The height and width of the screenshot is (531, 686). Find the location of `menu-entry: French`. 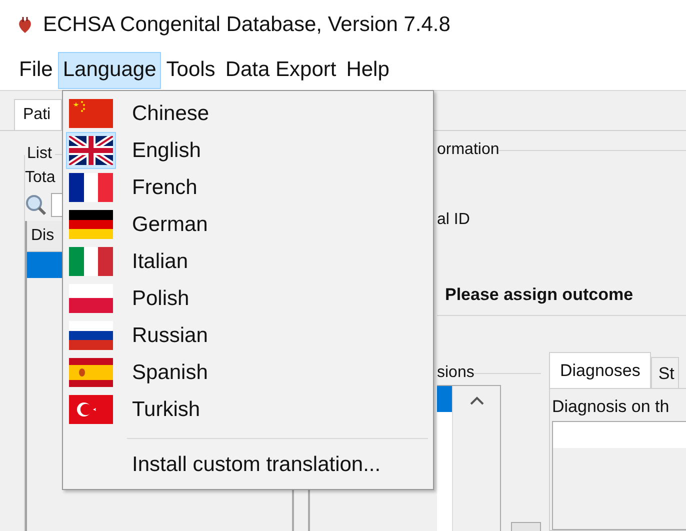

menu-entry: French is located at coordinates (248, 187).